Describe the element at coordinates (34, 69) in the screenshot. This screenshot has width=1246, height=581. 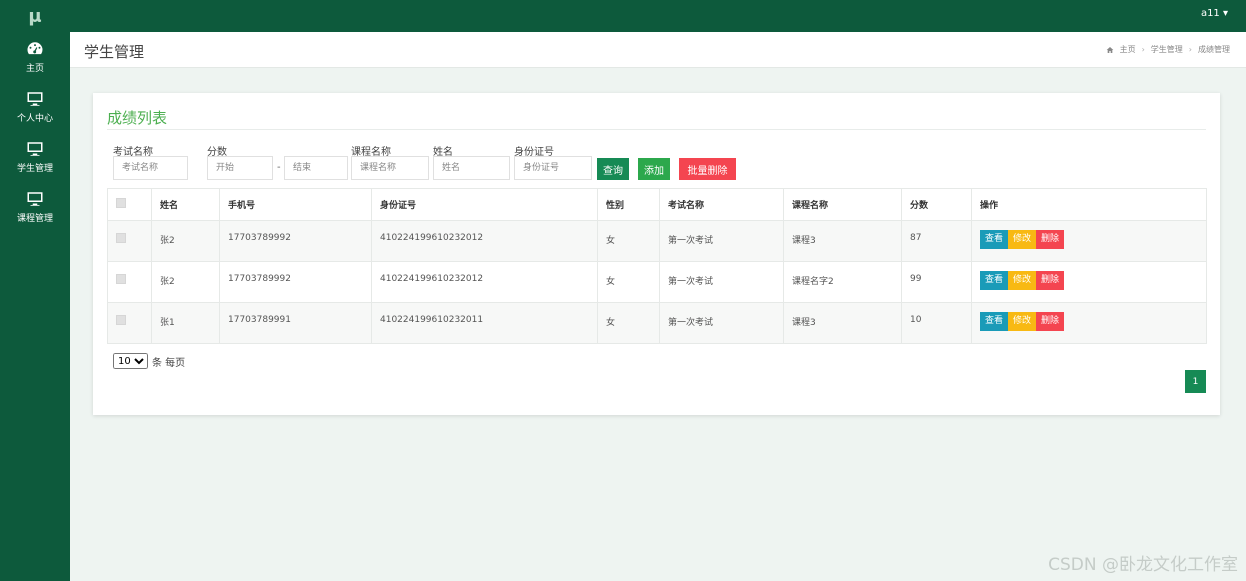
I see `sidebar-item-label: 主页` at that location.